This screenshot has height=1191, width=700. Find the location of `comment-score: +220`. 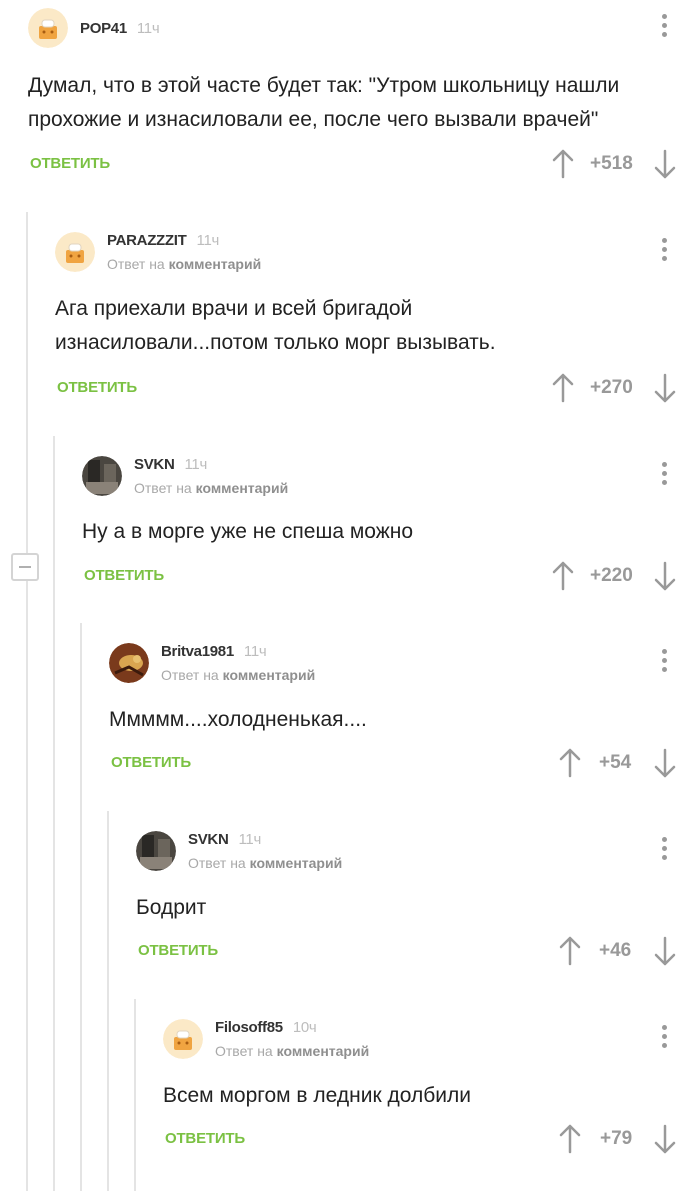

comment-score: +220 is located at coordinates (611, 575).